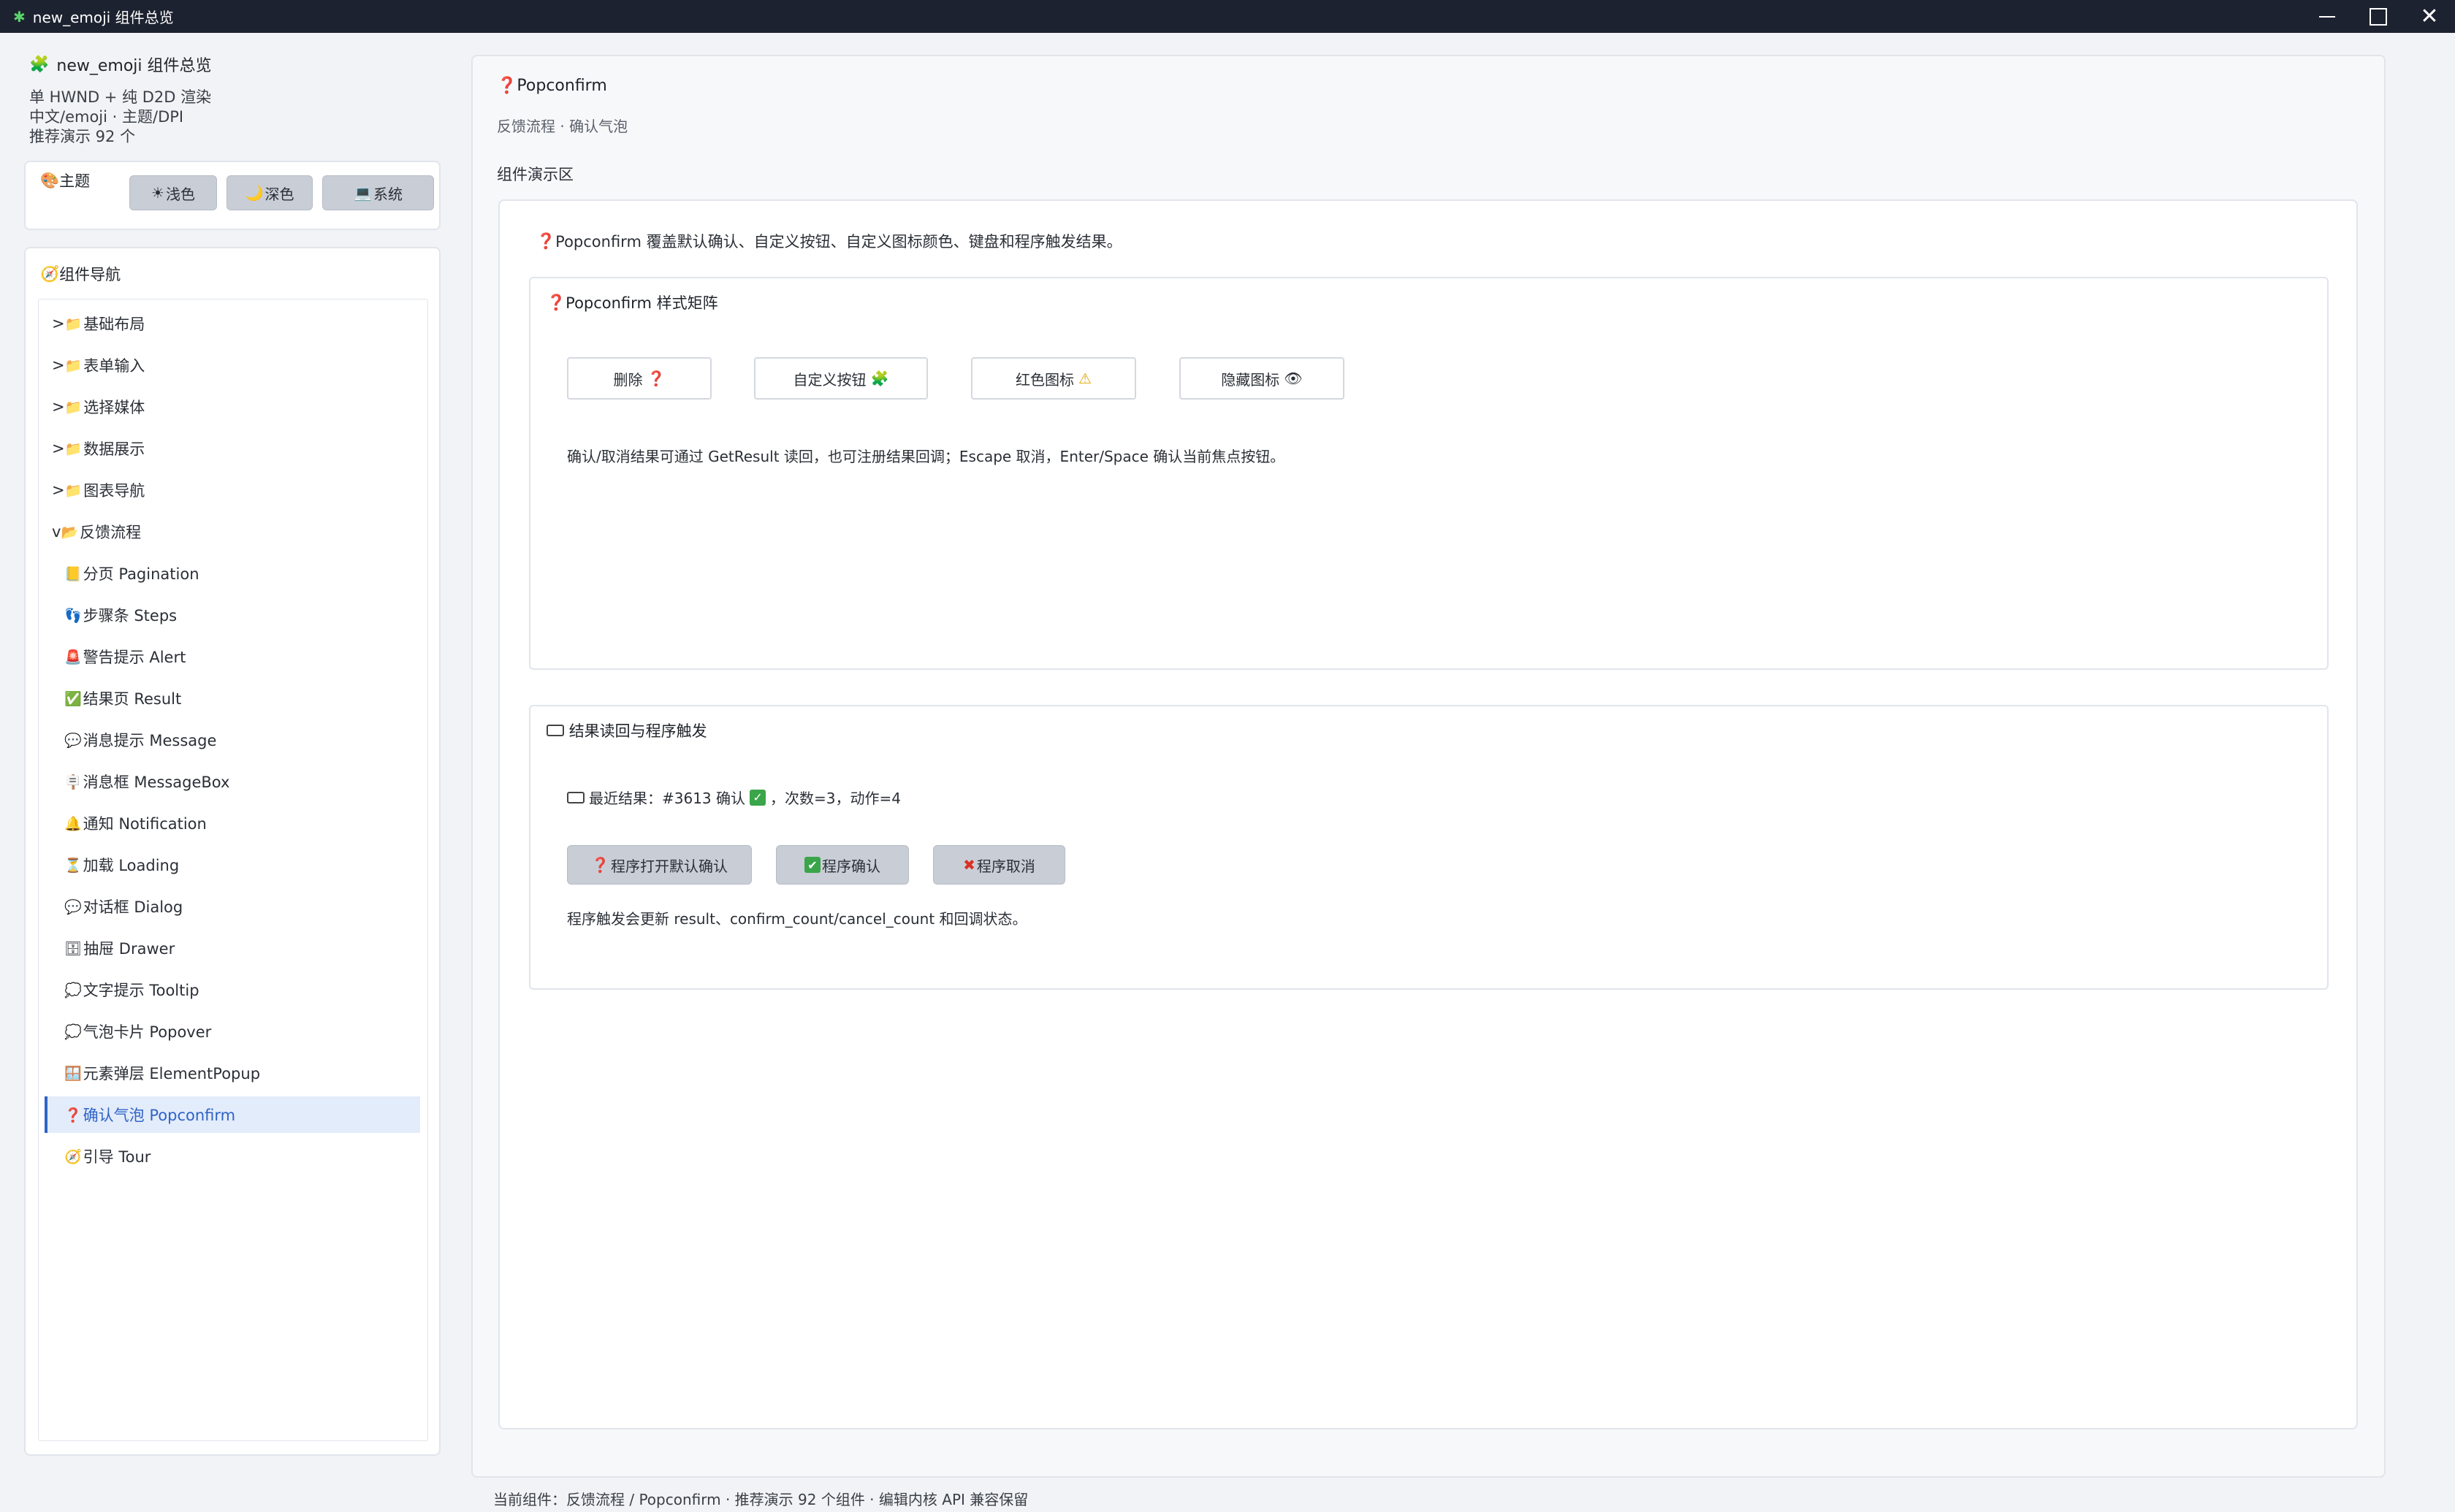 Image resolution: width=2455 pixels, height=1512 pixels. Describe the element at coordinates (227, 781) in the screenshot. I see `nav-item-messagebox: 🪧 消息框 MessageBox` at that location.